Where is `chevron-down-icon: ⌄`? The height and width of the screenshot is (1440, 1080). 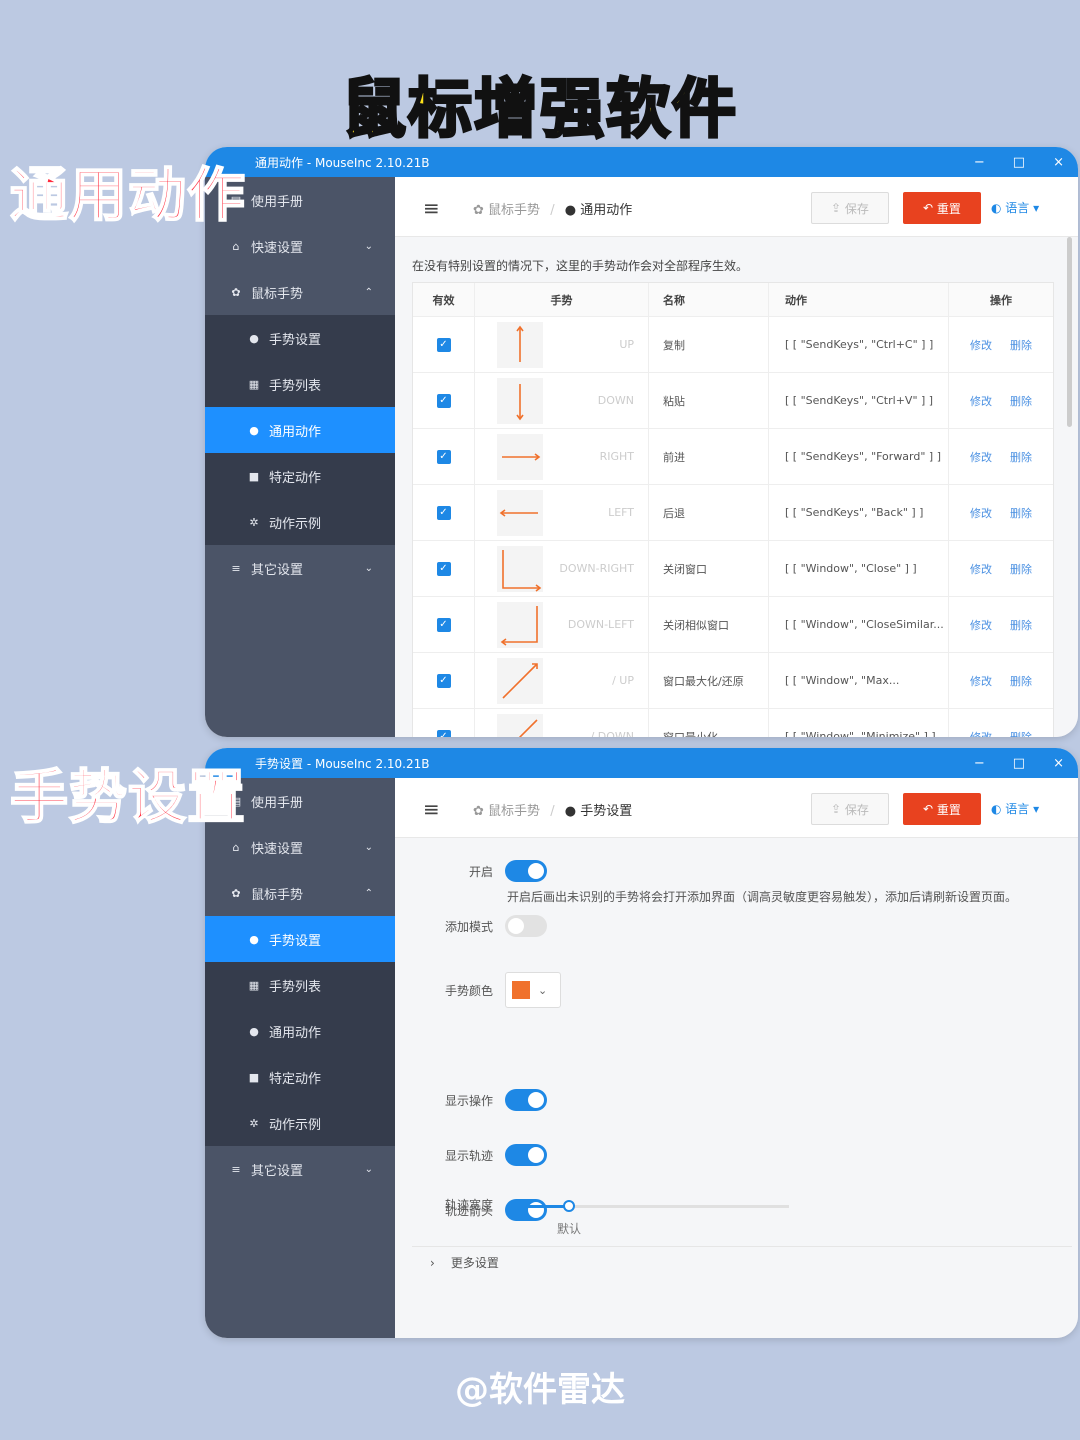 chevron-down-icon: ⌄ is located at coordinates (368, 847).